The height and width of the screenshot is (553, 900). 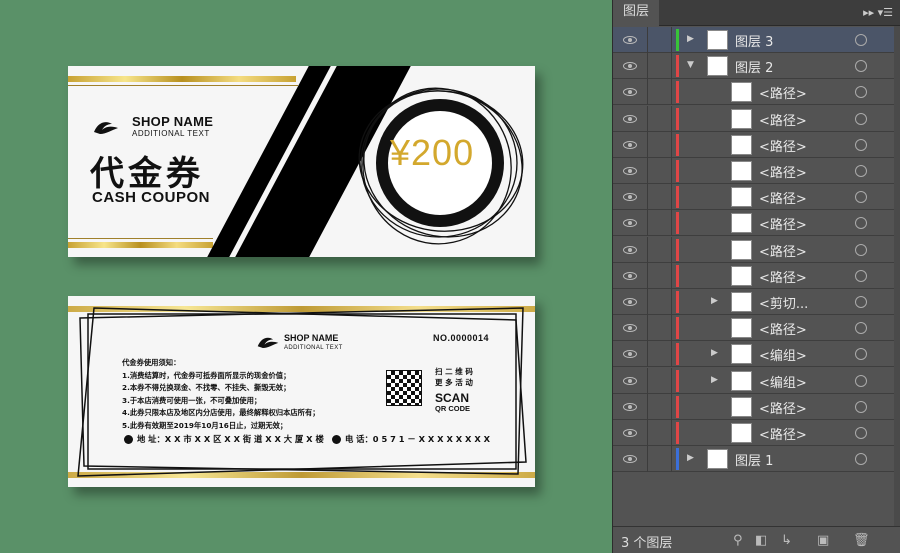 What do you see at coordinates (761, 540) in the screenshot?
I see `make-clipping-mask-icon: ◧` at bounding box center [761, 540].